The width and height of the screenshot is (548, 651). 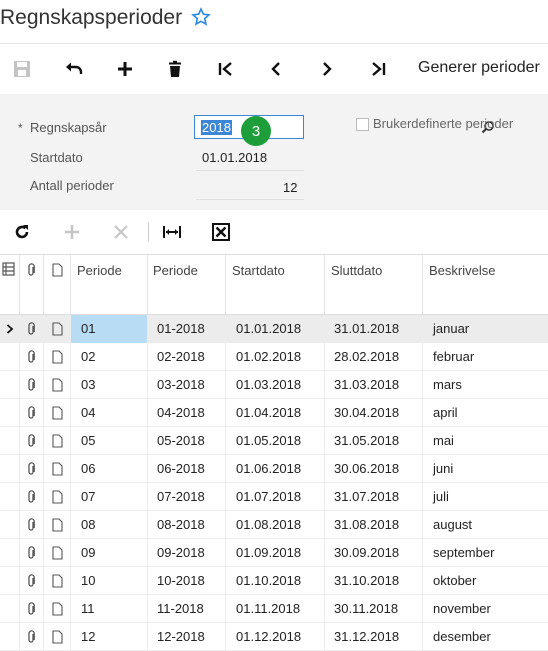 What do you see at coordinates (109, 553) in the screenshot?
I see `cell-period-no: 09` at bounding box center [109, 553].